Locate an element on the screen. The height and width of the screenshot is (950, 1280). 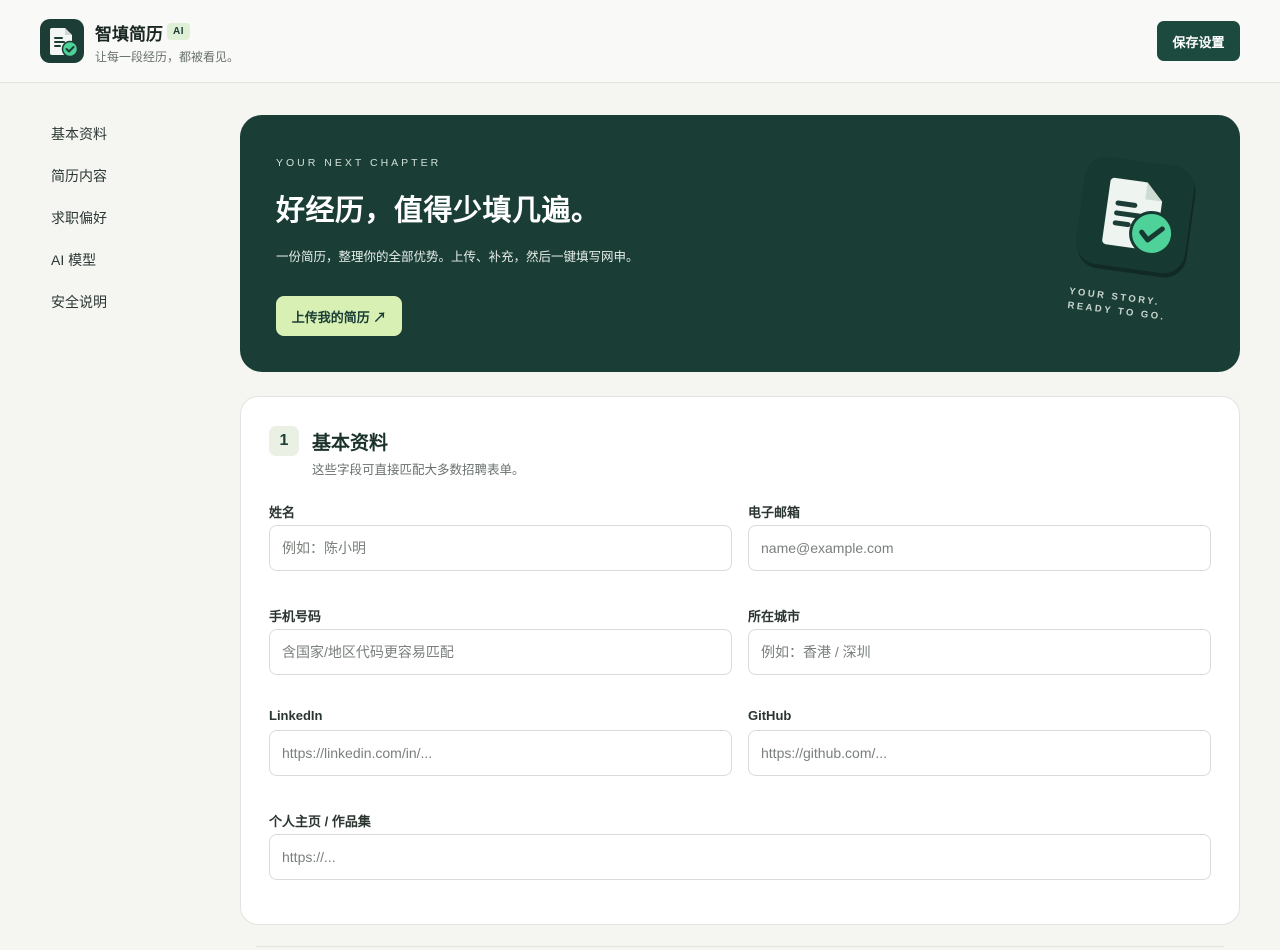
app-header: 智填简历 AI 让每一段经历，都被看见。 保存设置 is located at coordinates (640, 41).